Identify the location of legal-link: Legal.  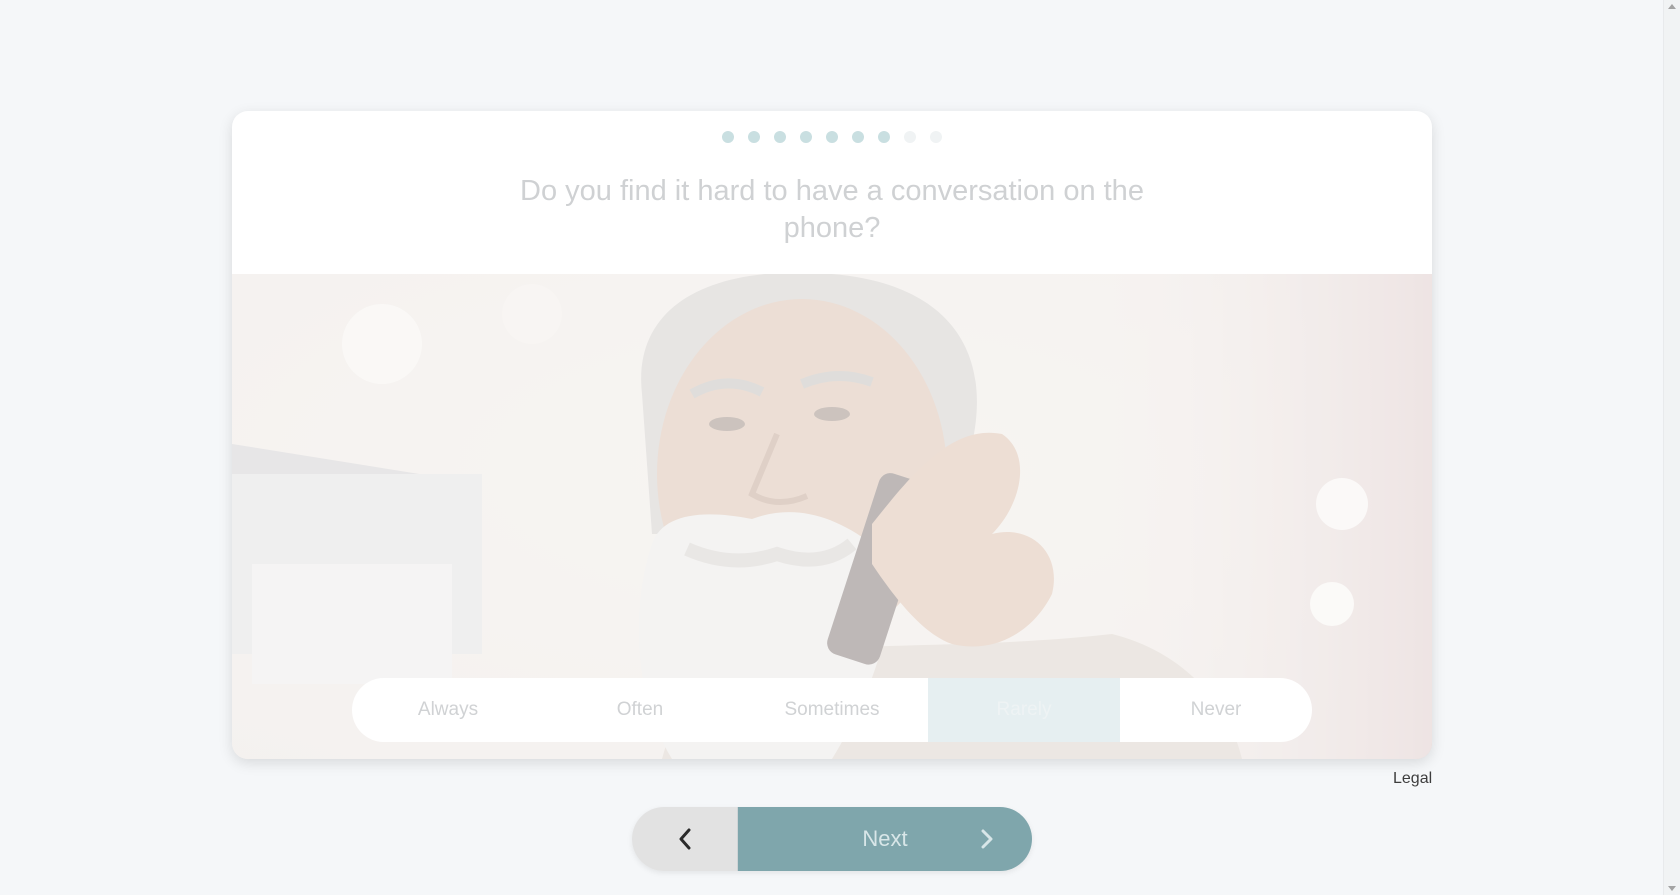
(1412, 779).